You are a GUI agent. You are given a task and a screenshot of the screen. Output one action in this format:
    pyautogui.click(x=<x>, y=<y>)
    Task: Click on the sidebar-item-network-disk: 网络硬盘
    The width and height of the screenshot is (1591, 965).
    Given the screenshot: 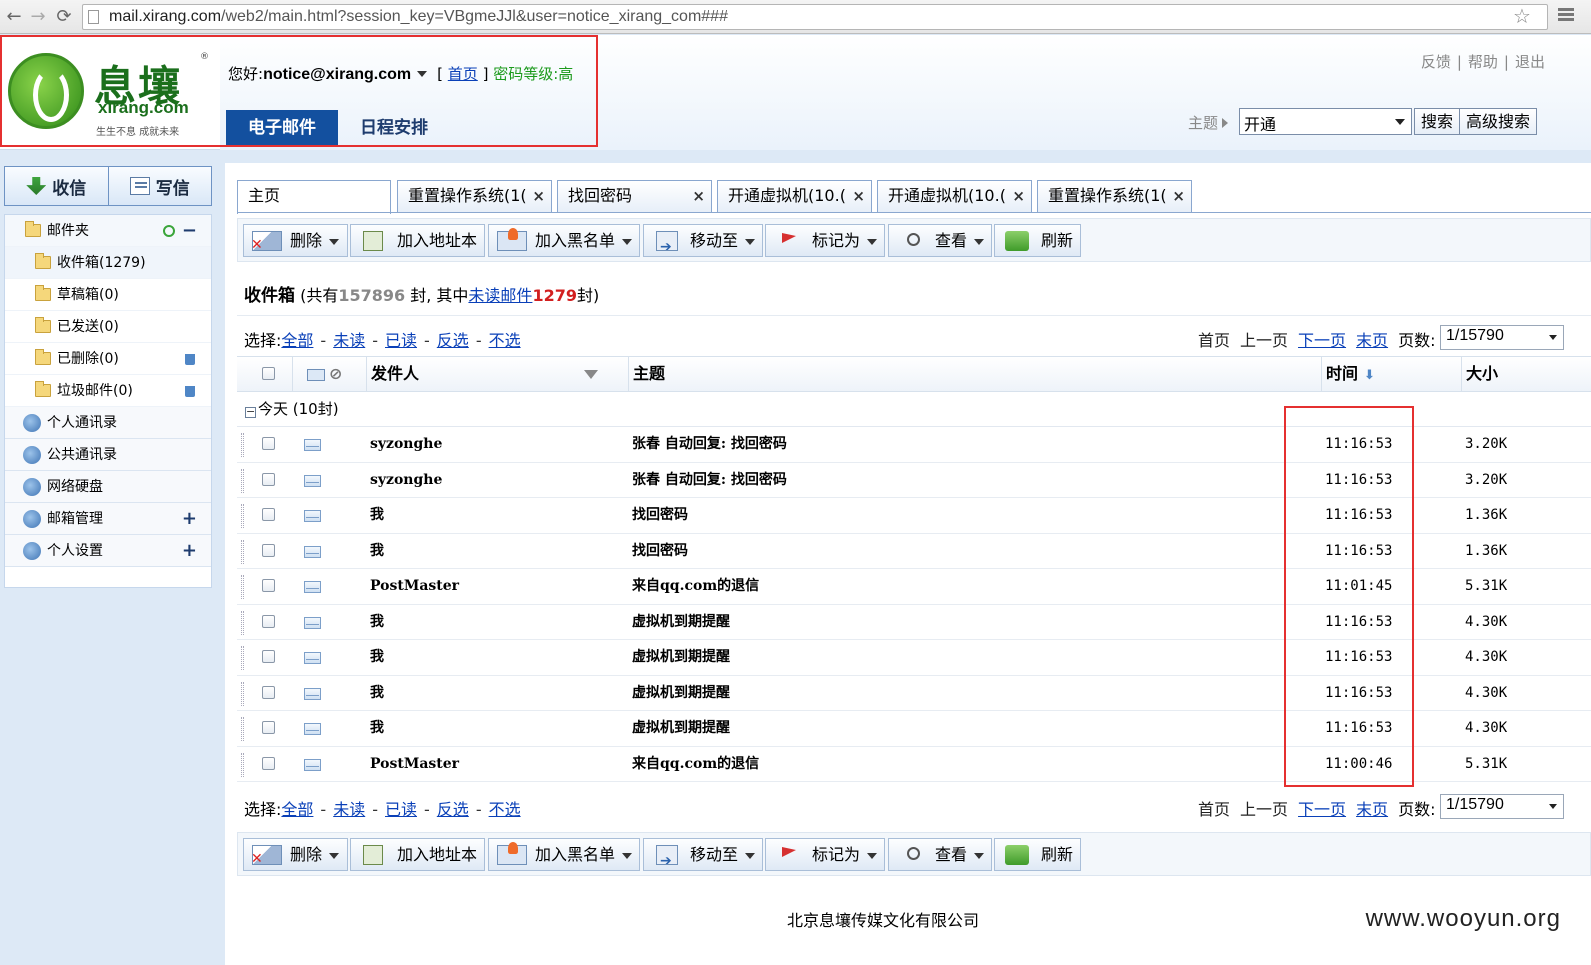 What is the action you would take?
    pyautogui.click(x=108, y=487)
    